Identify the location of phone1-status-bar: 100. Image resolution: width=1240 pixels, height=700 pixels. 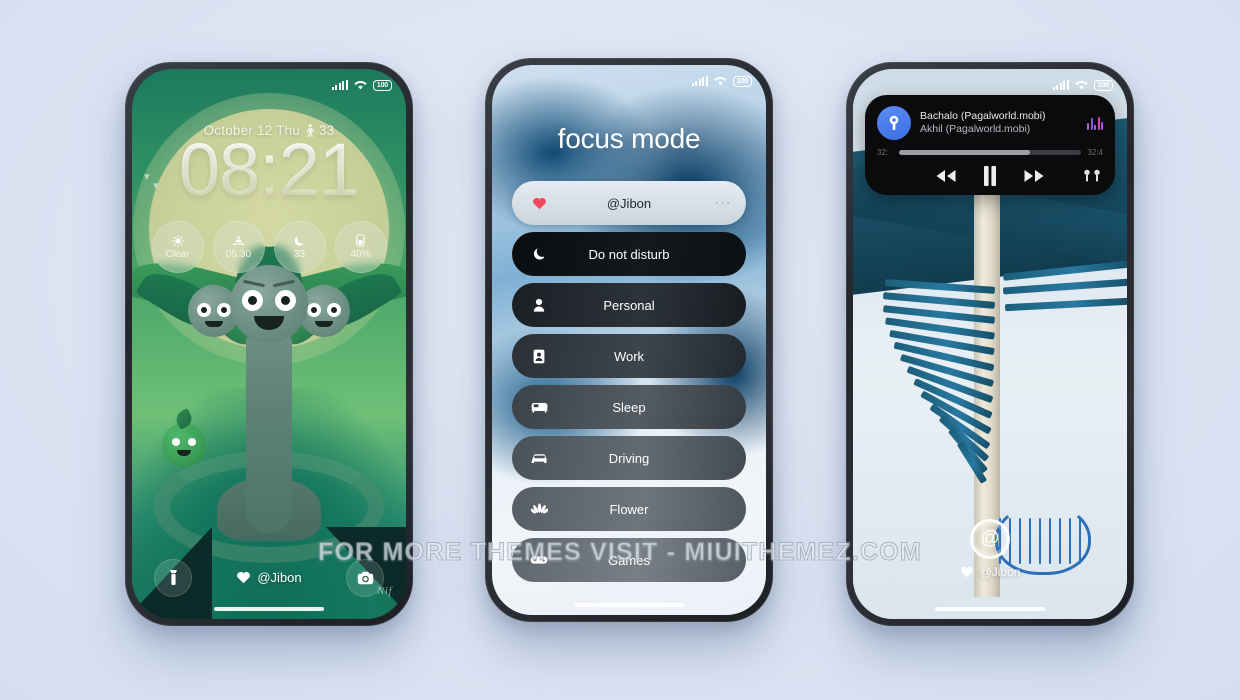
(361, 85).